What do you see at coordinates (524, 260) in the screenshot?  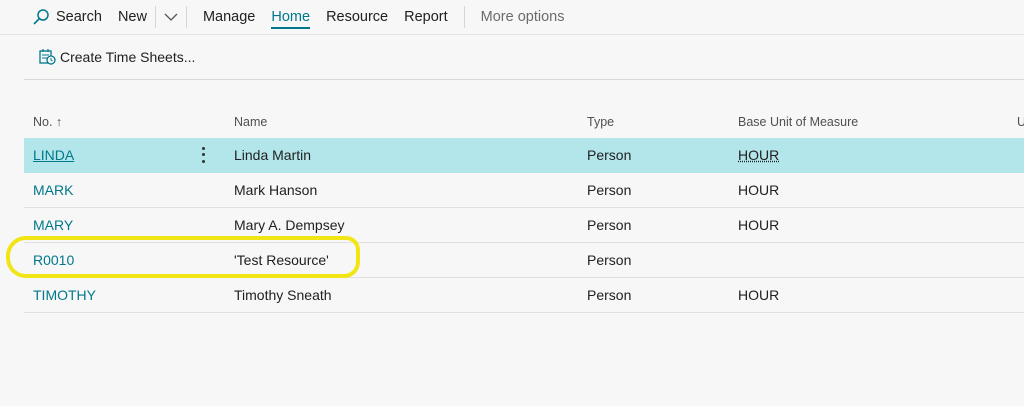 I see `table-row: R0010 'Test Resource' Person` at bounding box center [524, 260].